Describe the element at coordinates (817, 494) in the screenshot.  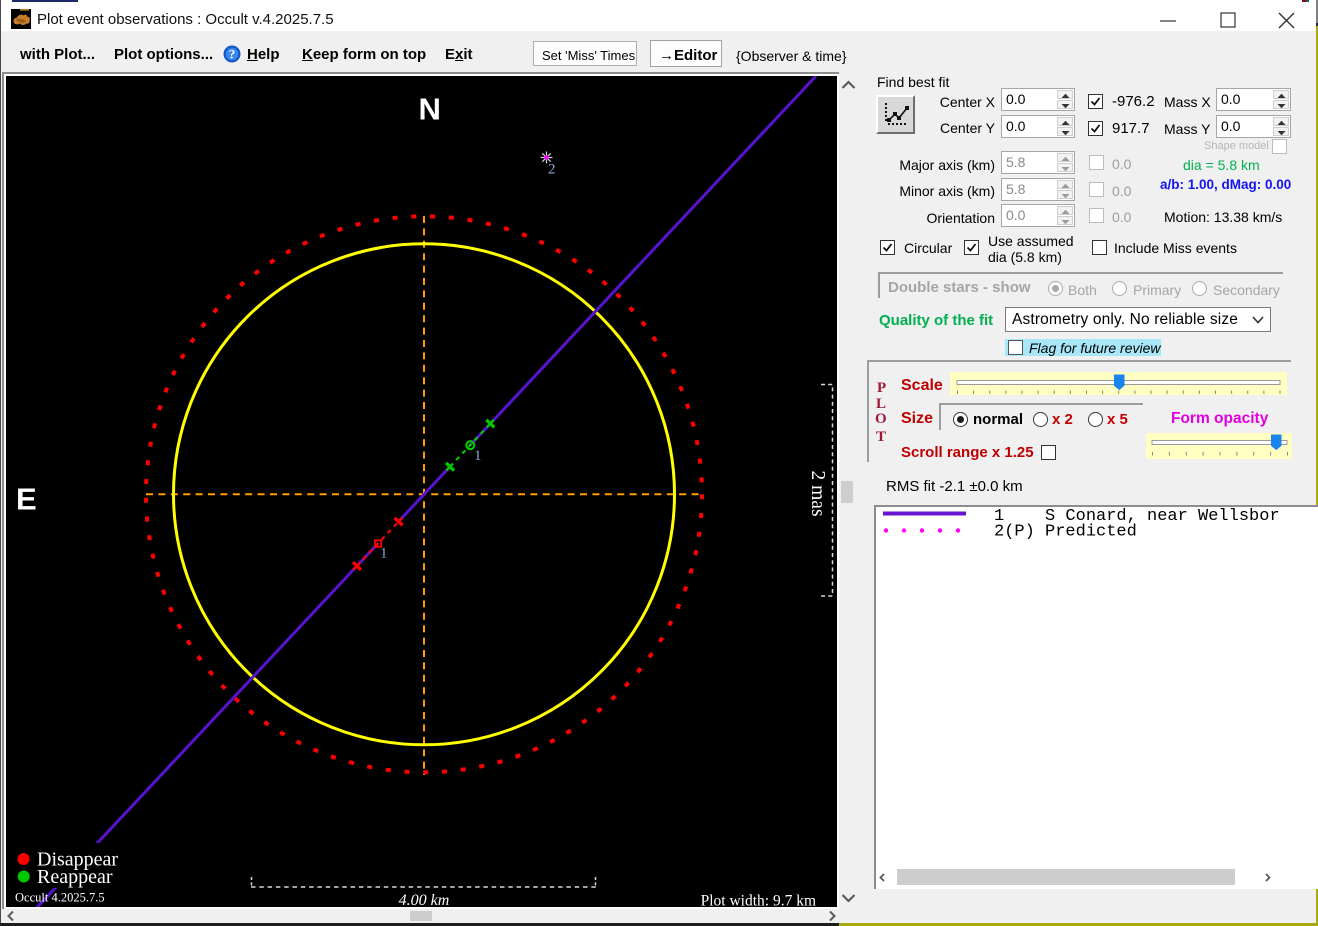
I see `svg-text: 2 mas` at that location.